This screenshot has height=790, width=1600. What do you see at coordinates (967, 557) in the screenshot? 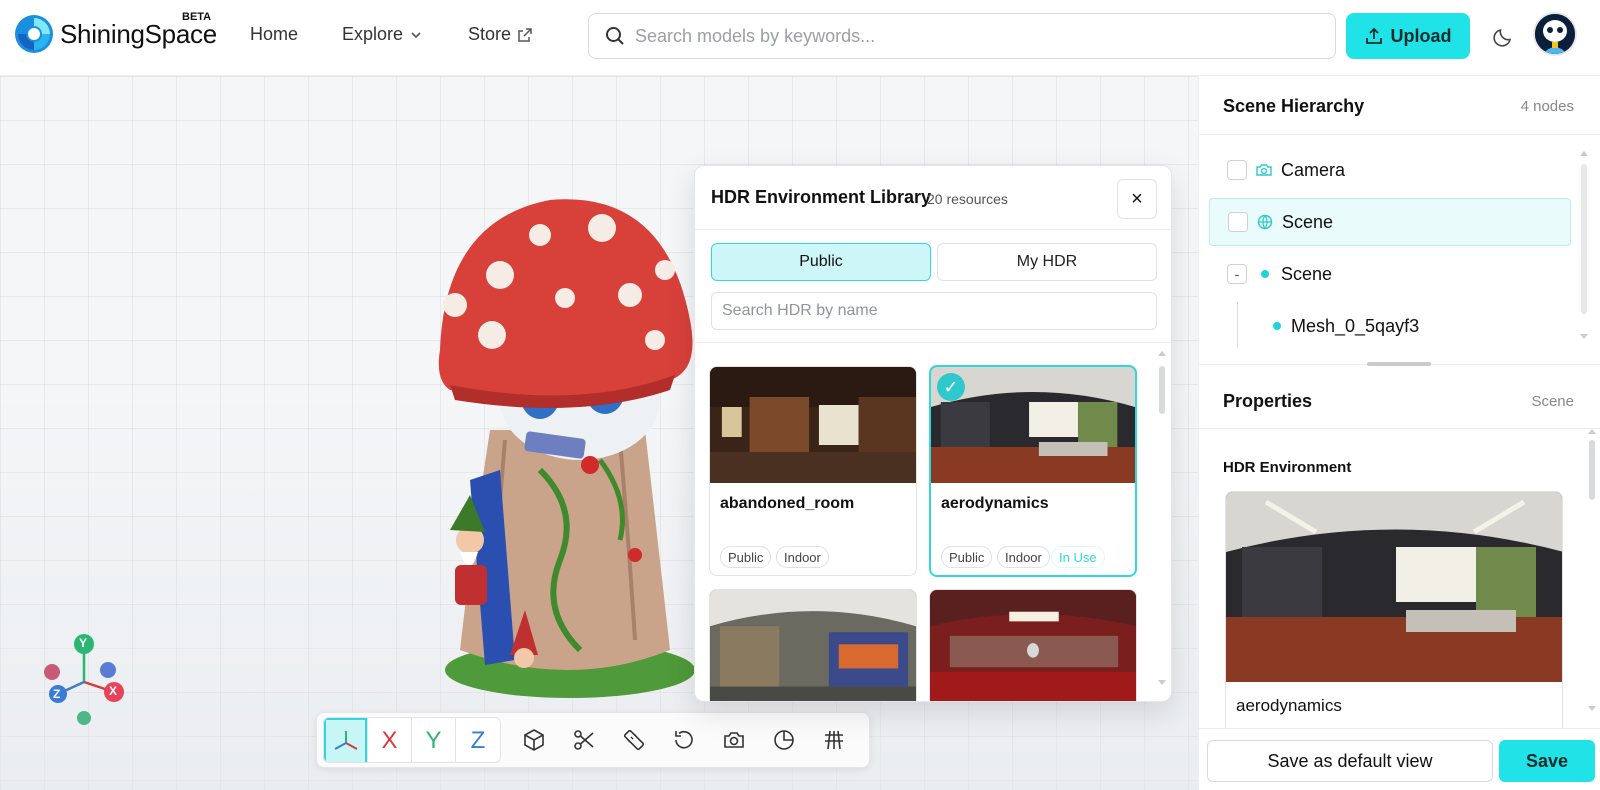
I see `tag: Public` at bounding box center [967, 557].